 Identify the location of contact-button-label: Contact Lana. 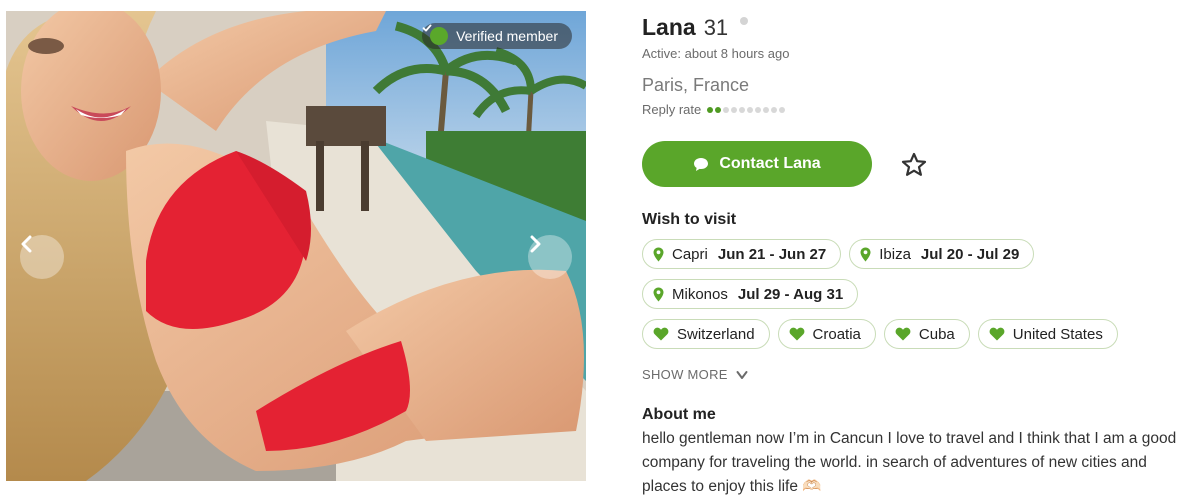
(770, 163).